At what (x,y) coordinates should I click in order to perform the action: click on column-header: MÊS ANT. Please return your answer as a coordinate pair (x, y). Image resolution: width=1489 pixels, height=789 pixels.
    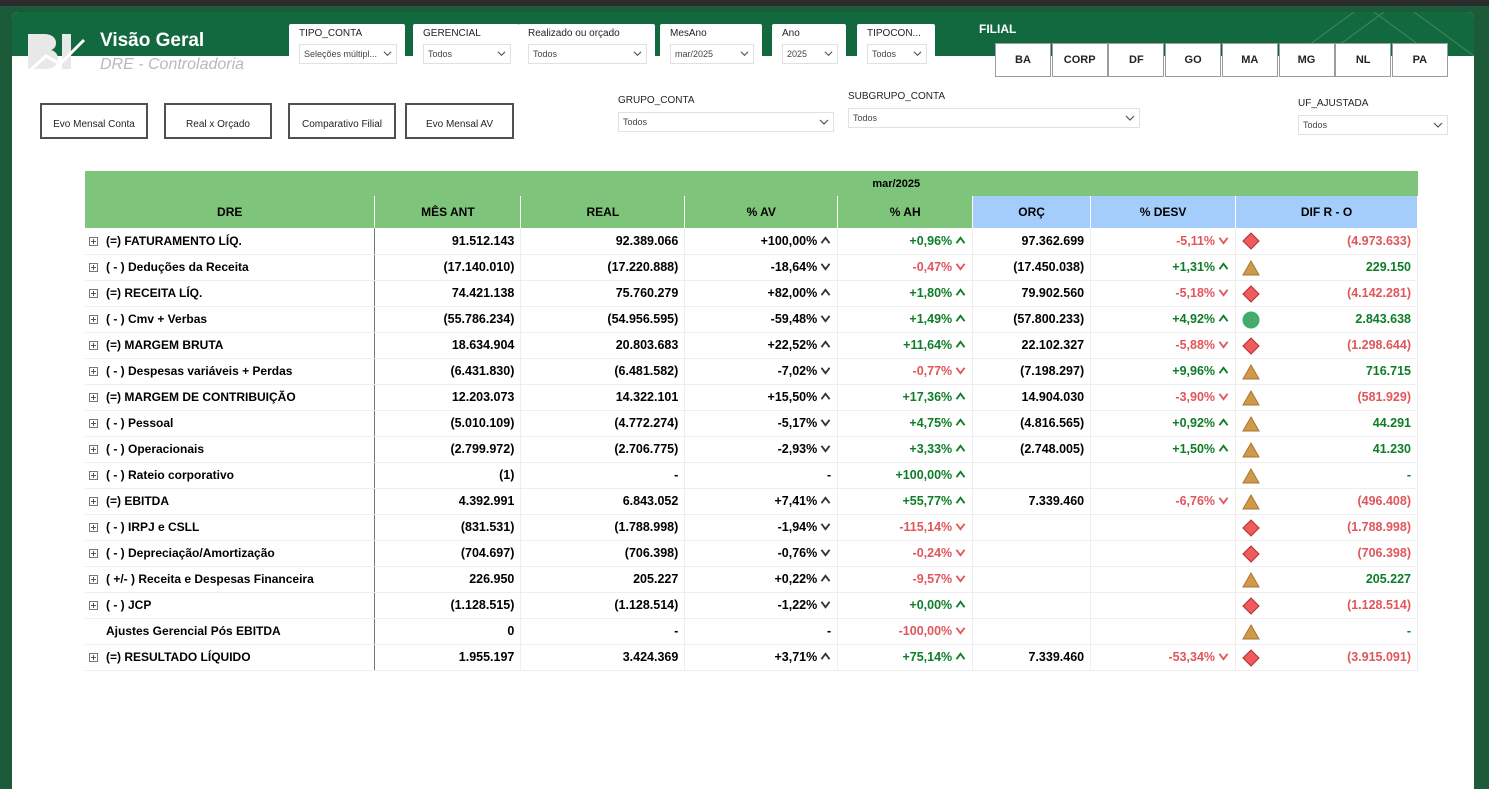
    Looking at the image, I should click on (448, 212).